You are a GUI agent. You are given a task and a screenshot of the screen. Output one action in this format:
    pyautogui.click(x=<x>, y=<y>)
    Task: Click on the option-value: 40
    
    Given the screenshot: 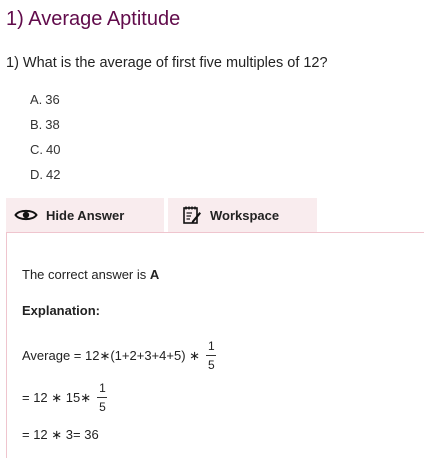 What is the action you would take?
    pyautogui.click(x=53, y=149)
    